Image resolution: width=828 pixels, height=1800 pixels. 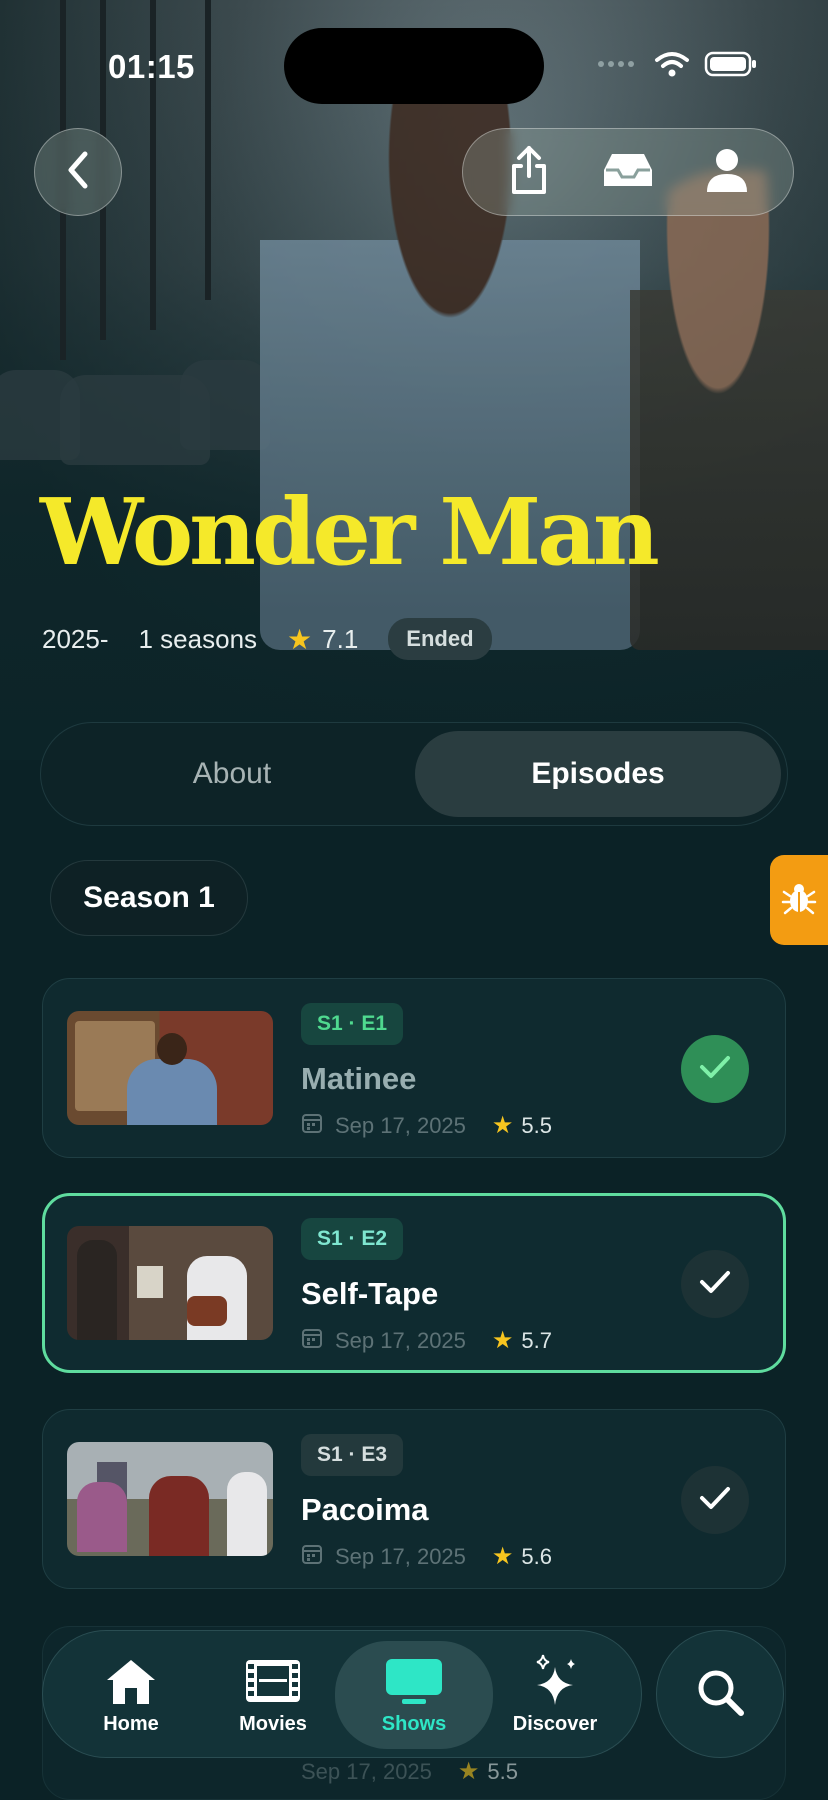 What do you see at coordinates (151, 66) in the screenshot?
I see `status-time: 01:15` at bounding box center [151, 66].